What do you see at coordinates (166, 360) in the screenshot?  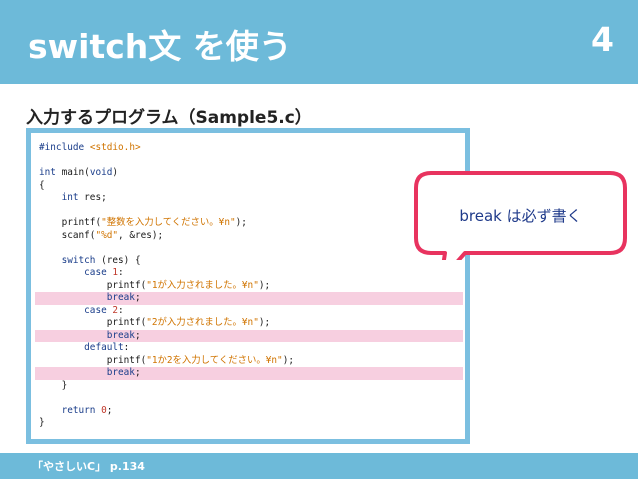 I see `code-line: printf("1か2を入力してください。¥n");` at bounding box center [166, 360].